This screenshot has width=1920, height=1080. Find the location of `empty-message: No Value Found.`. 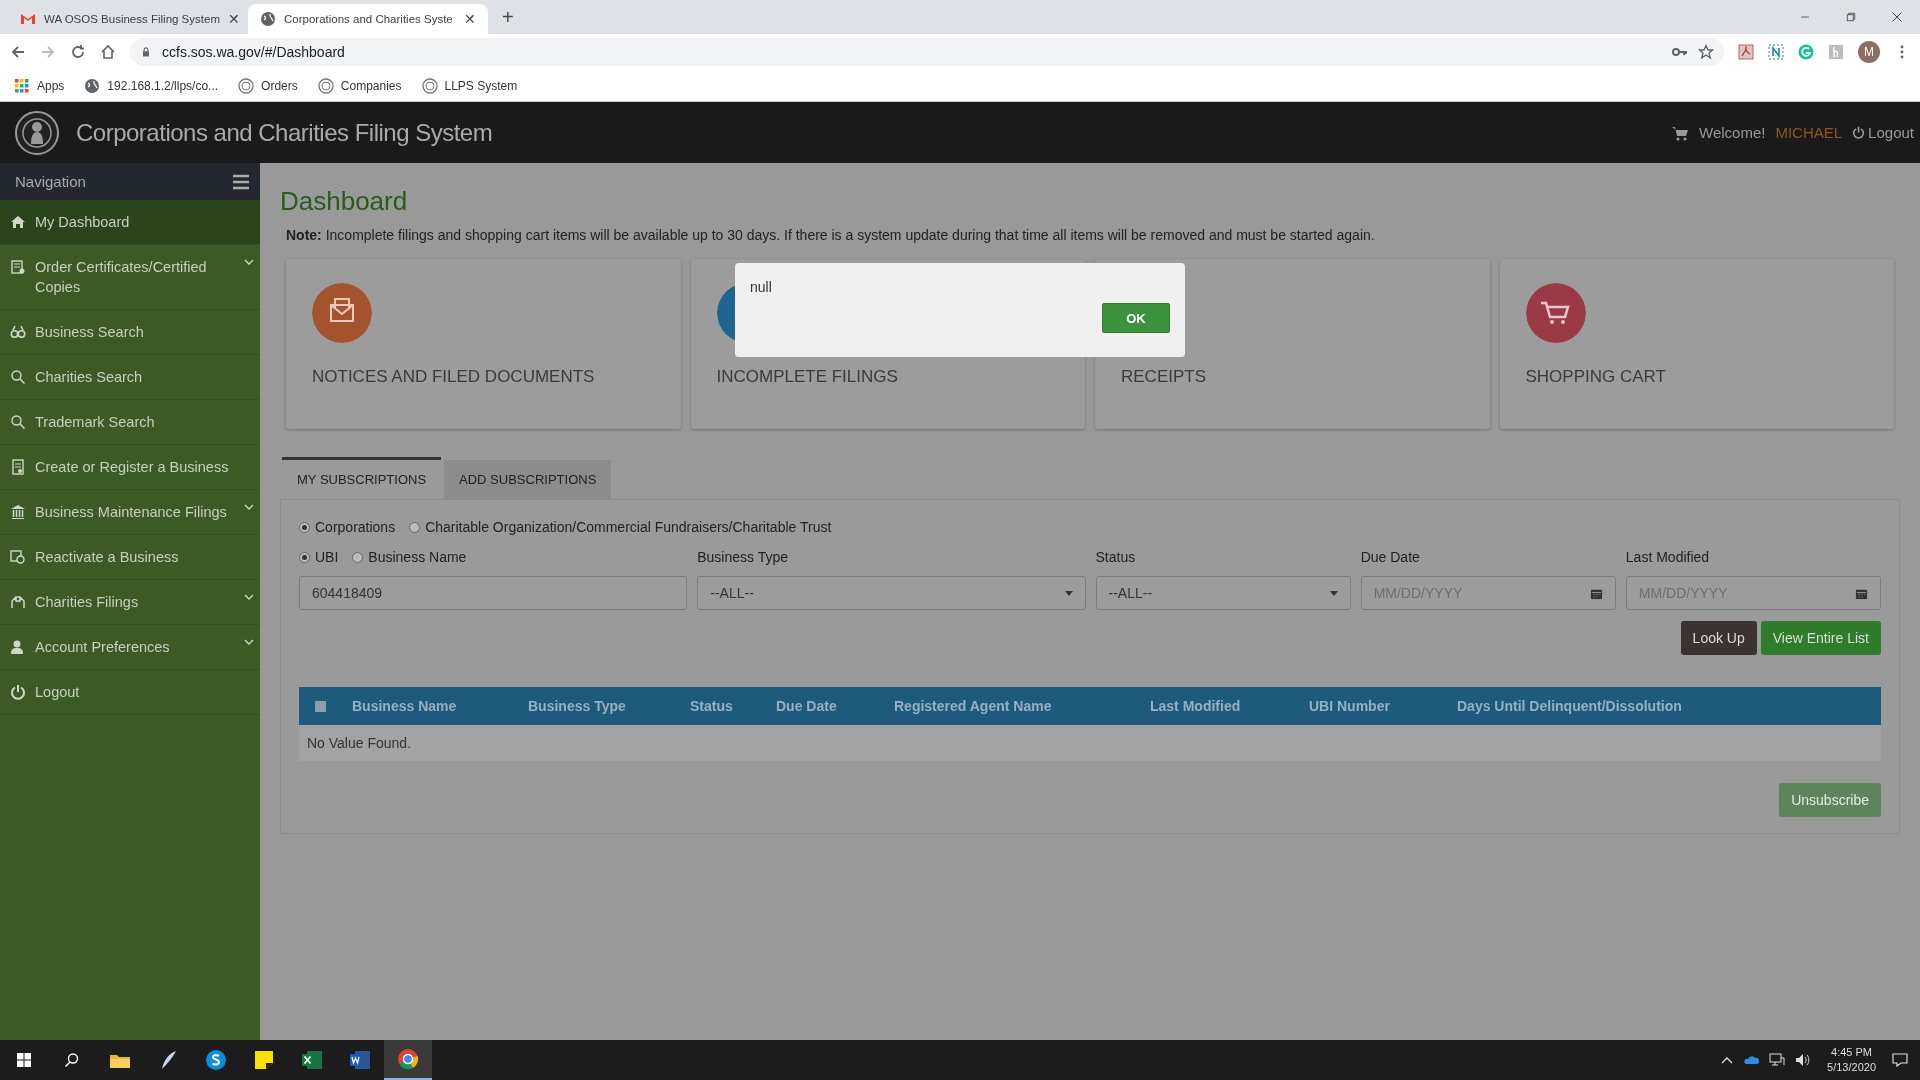

empty-message: No Value Found. is located at coordinates (359, 743).